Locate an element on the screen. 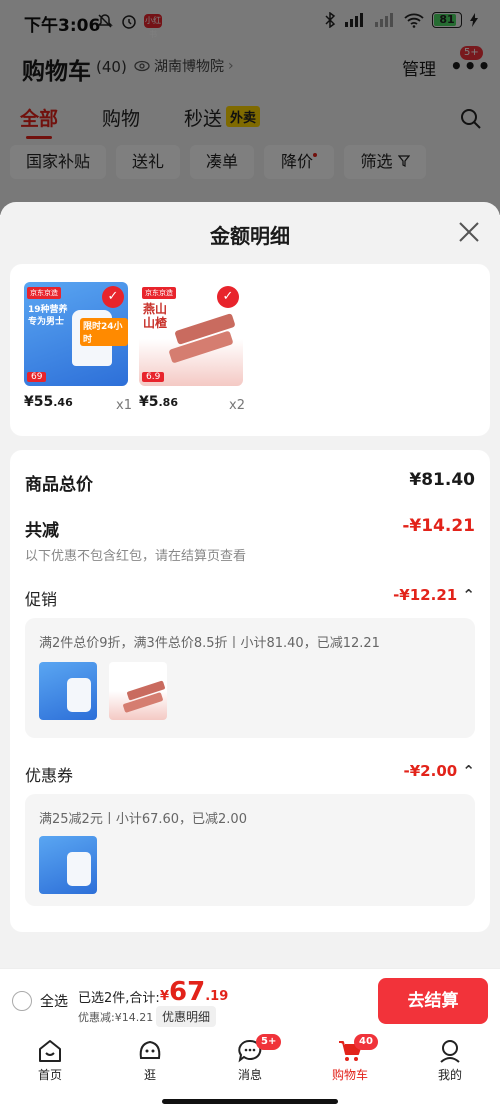 This screenshot has width=500, height=1111. promotion-value: -¥12.21 ⌃ is located at coordinates (434, 595).